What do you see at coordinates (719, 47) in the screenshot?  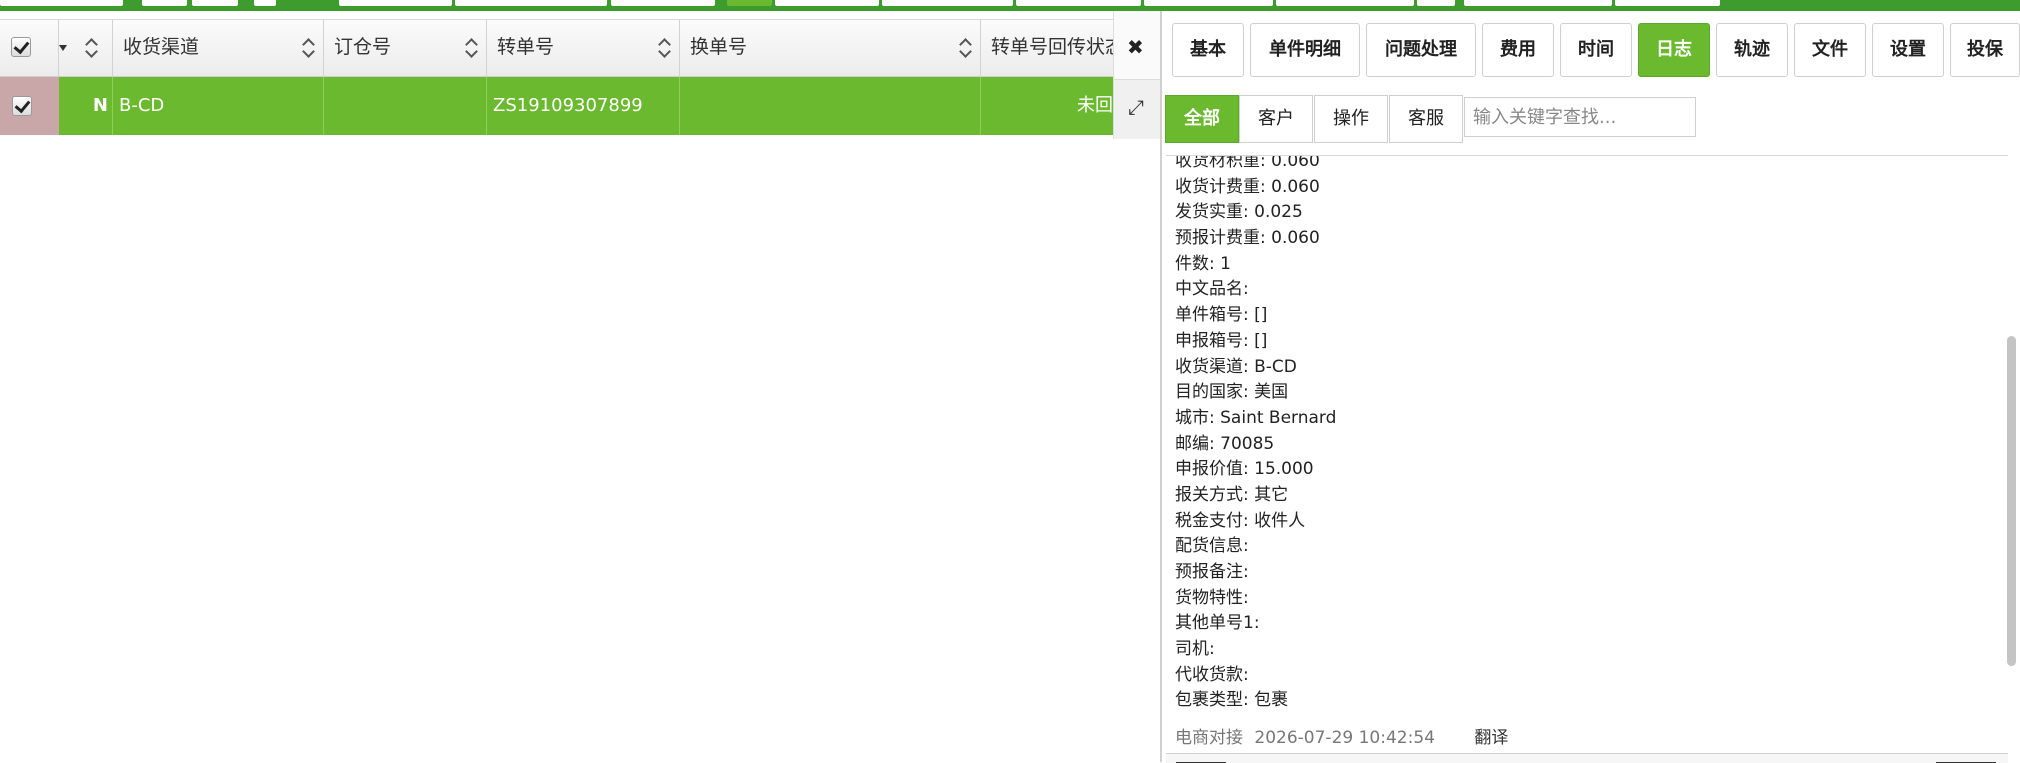 I see `column-label: 换单号` at bounding box center [719, 47].